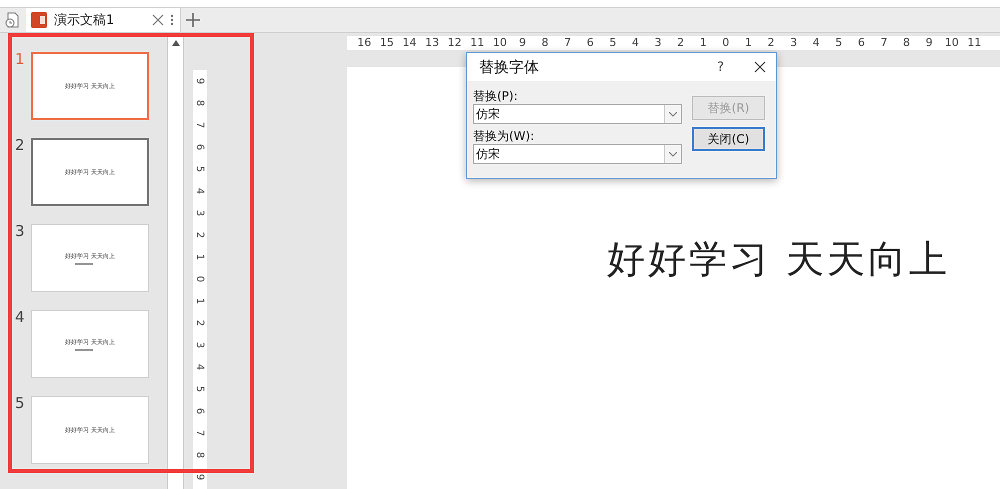 This screenshot has height=489, width=1000. What do you see at coordinates (432, 43) in the screenshot?
I see `ruler-label: 13` at bounding box center [432, 43].